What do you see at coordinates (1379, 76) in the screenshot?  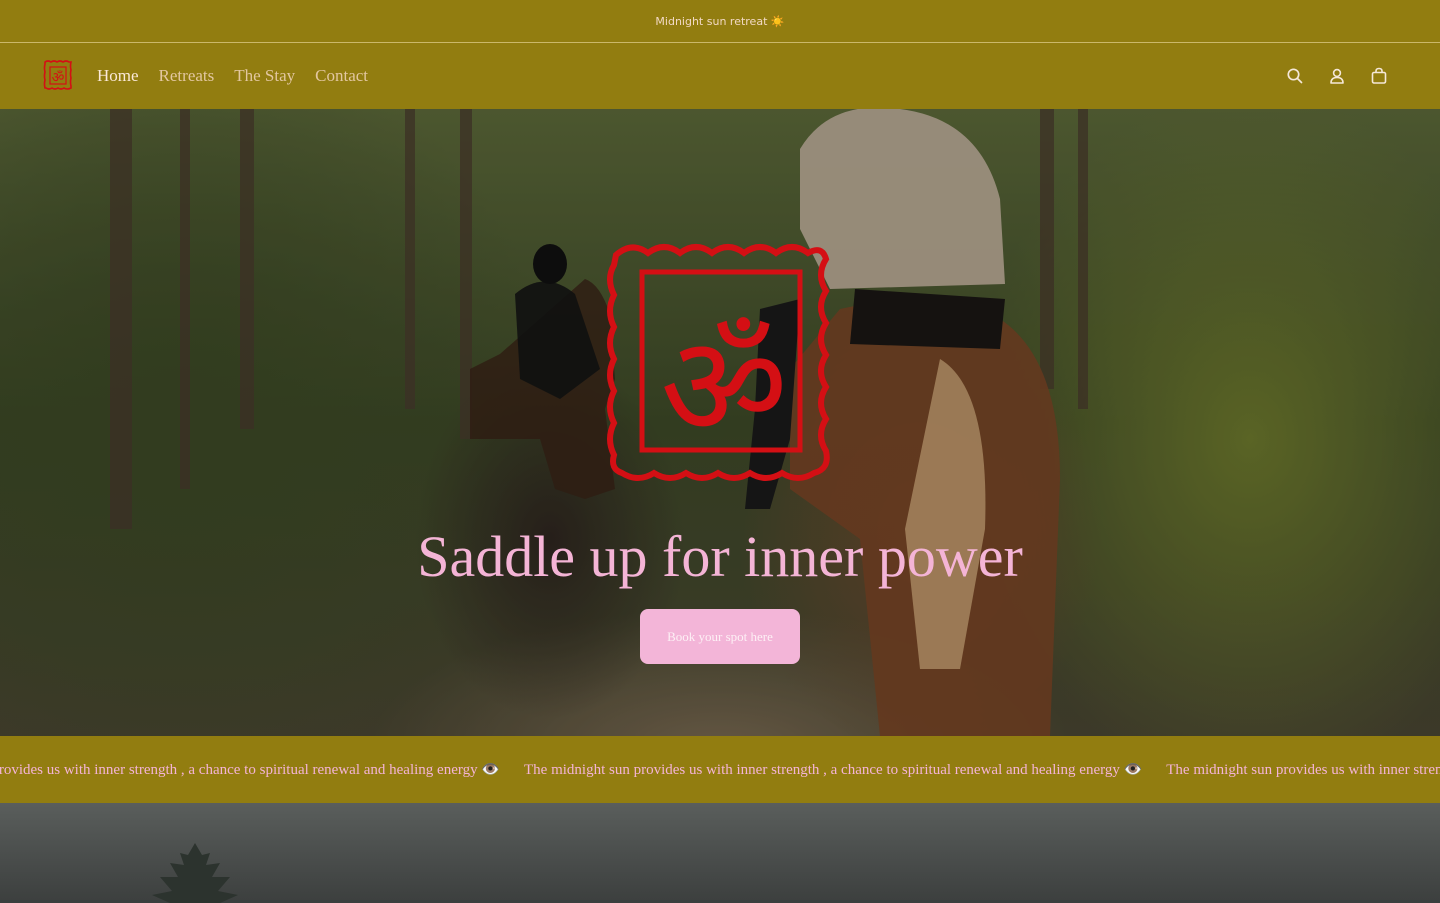 I see `cart-icon` at bounding box center [1379, 76].